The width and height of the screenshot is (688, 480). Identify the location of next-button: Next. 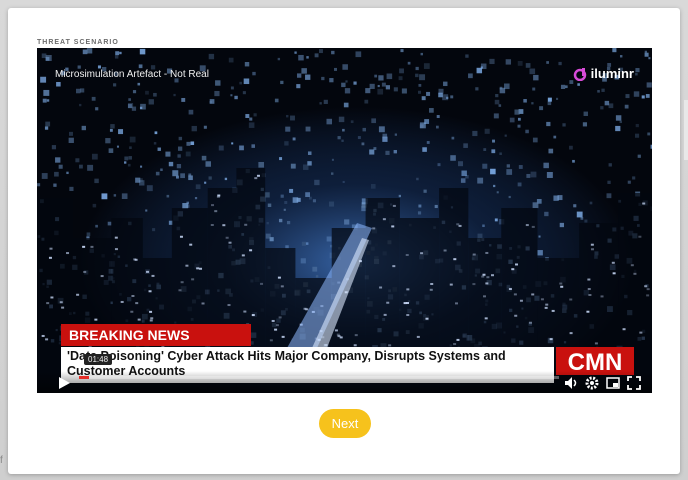
(345, 423).